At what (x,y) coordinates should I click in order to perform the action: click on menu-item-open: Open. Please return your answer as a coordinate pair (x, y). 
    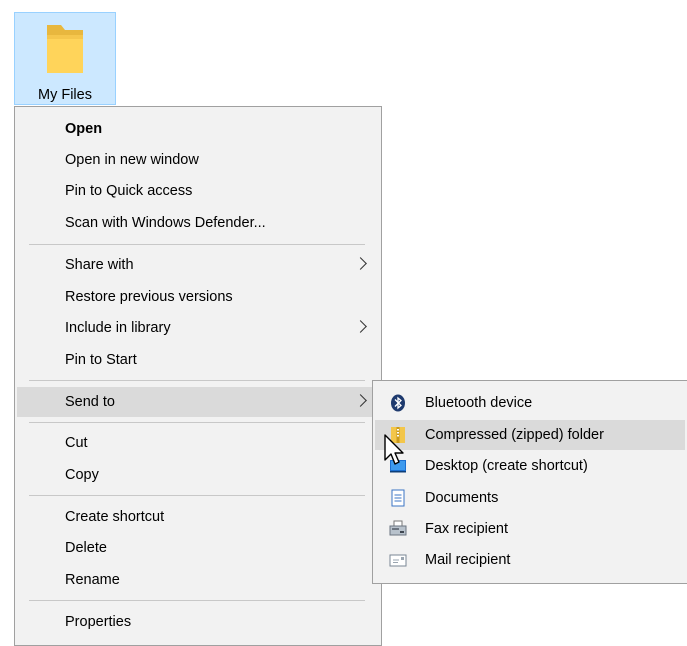
    Looking at the image, I should click on (198, 129).